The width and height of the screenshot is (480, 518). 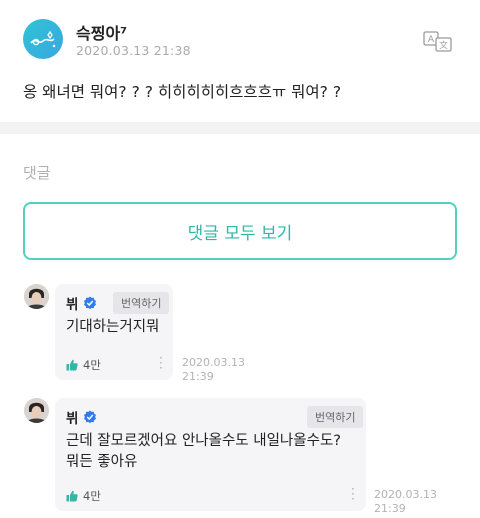 What do you see at coordinates (37, 173) in the screenshot?
I see `comments-section-label: 댓글` at bounding box center [37, 173].